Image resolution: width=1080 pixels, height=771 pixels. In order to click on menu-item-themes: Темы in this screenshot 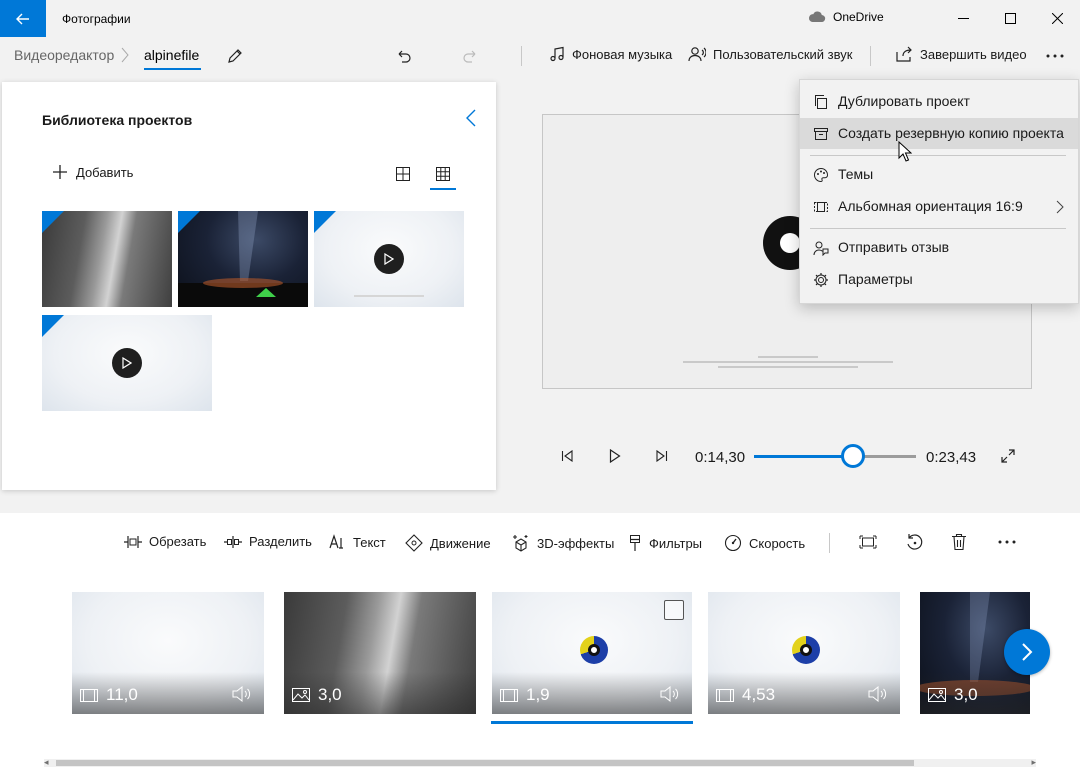, I will do `click(939, 174)`.